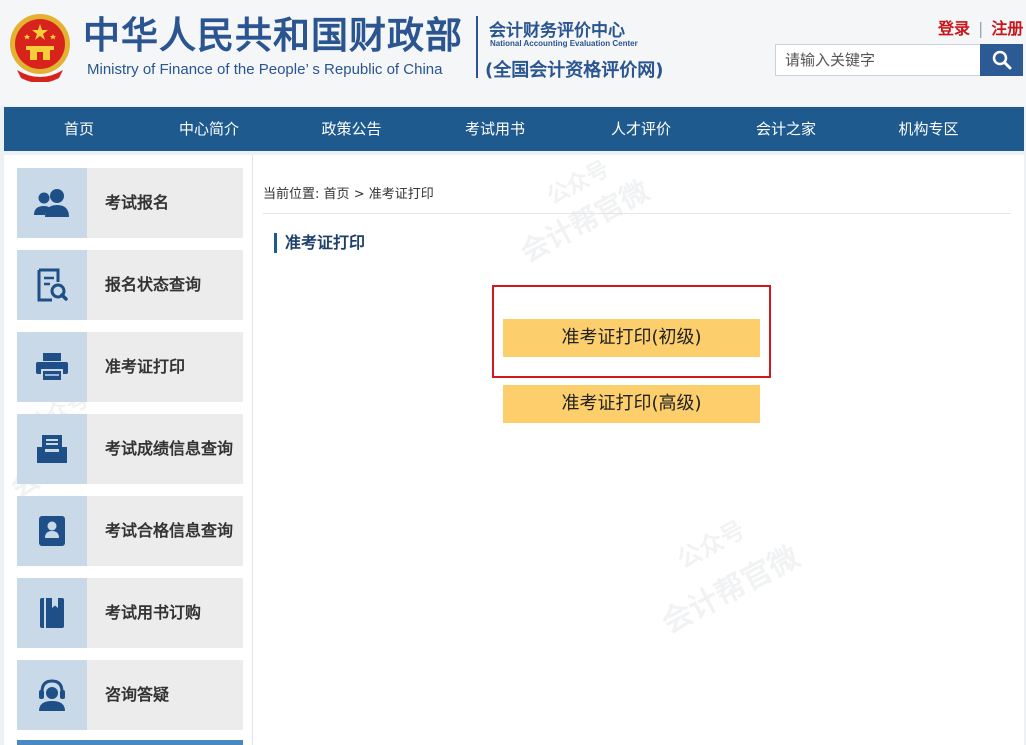  What do you see at coordinates (564, 43) in the screenshot?
I see `center-title-en: National Accounting Evaluation Center` at bounding box center [564, 43].